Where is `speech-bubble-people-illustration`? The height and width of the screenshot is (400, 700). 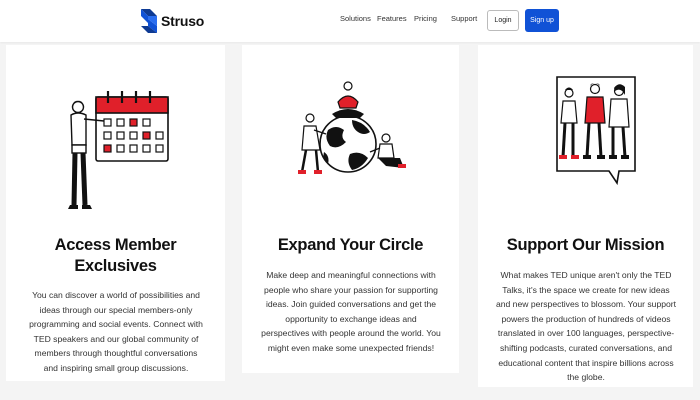 speech-bubble-people-illustration is located at coordinates (596, 131).